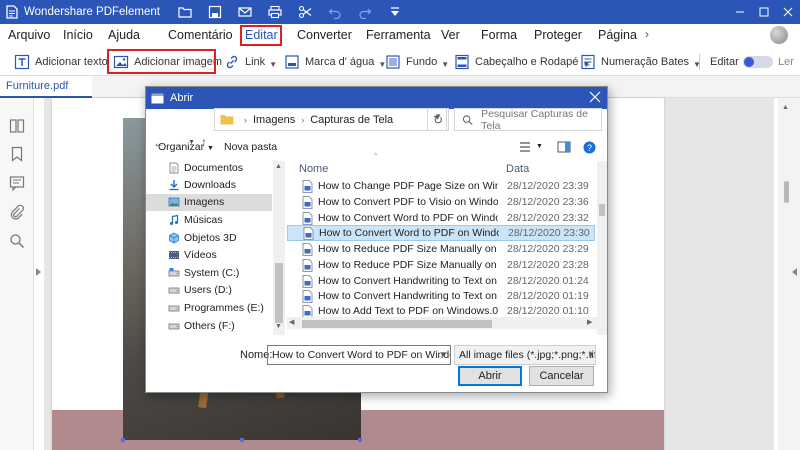 Image resolution: width=800 pixels, height=450 pixels. Describe the element at coordinates (395, 12) in the screenshot. I see `quick-access-dropdown-icon` at that location.